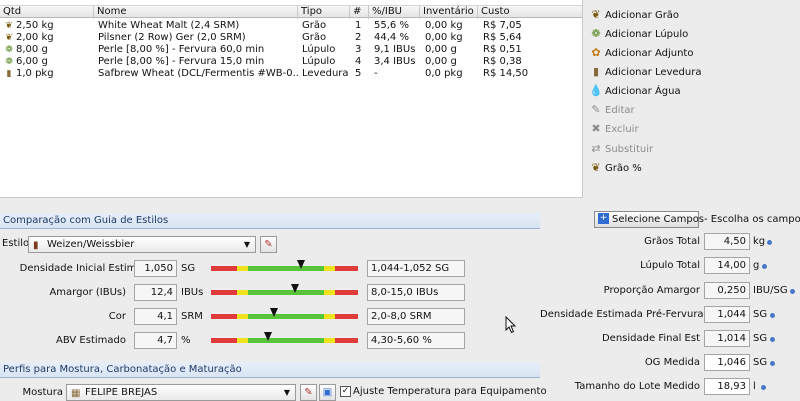  Describe the element at coordinates (32, 49) in the screenshot. I see `cell-qtd: 8,00 g` at that location.